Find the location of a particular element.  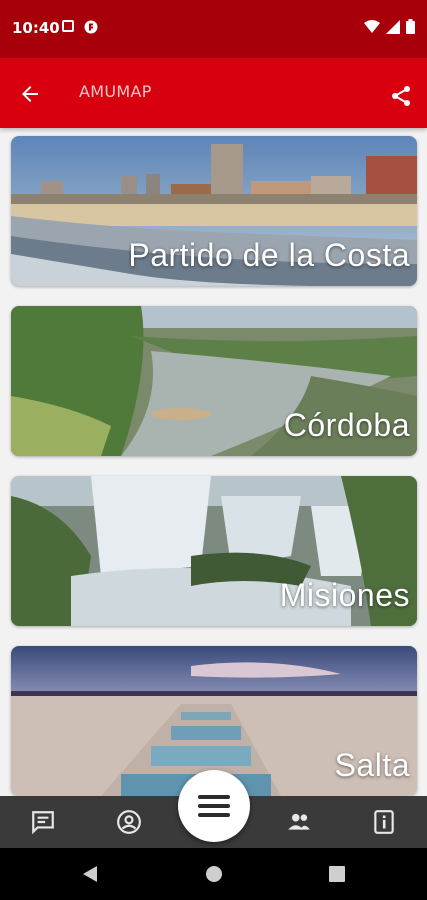

status-notifications is located at coordinates (80, 27).